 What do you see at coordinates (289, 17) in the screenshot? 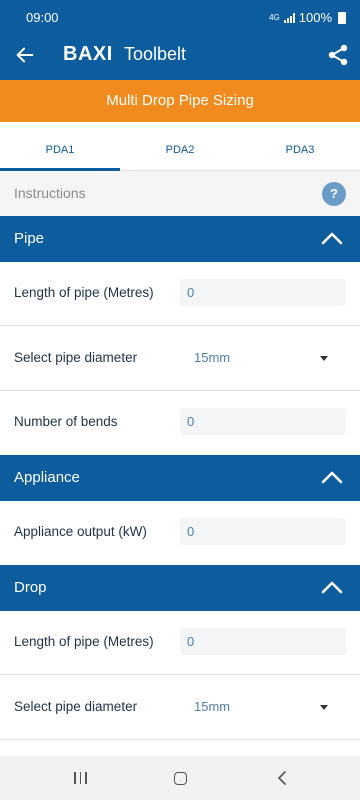
I see `signal-icon` at bounding box center [289, 17].